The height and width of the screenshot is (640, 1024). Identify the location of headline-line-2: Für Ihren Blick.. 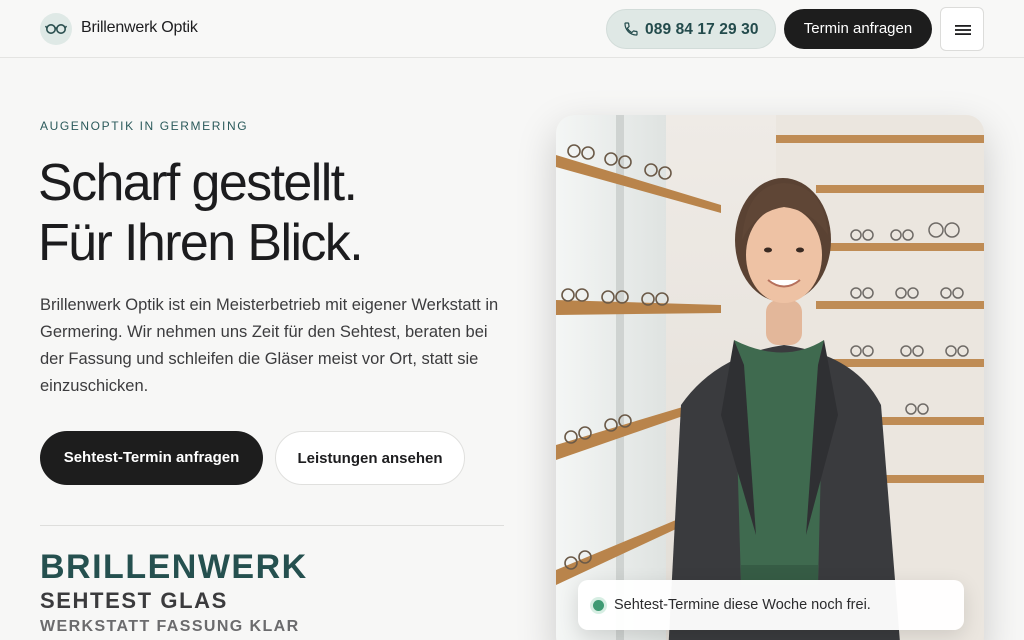
(201, 243).